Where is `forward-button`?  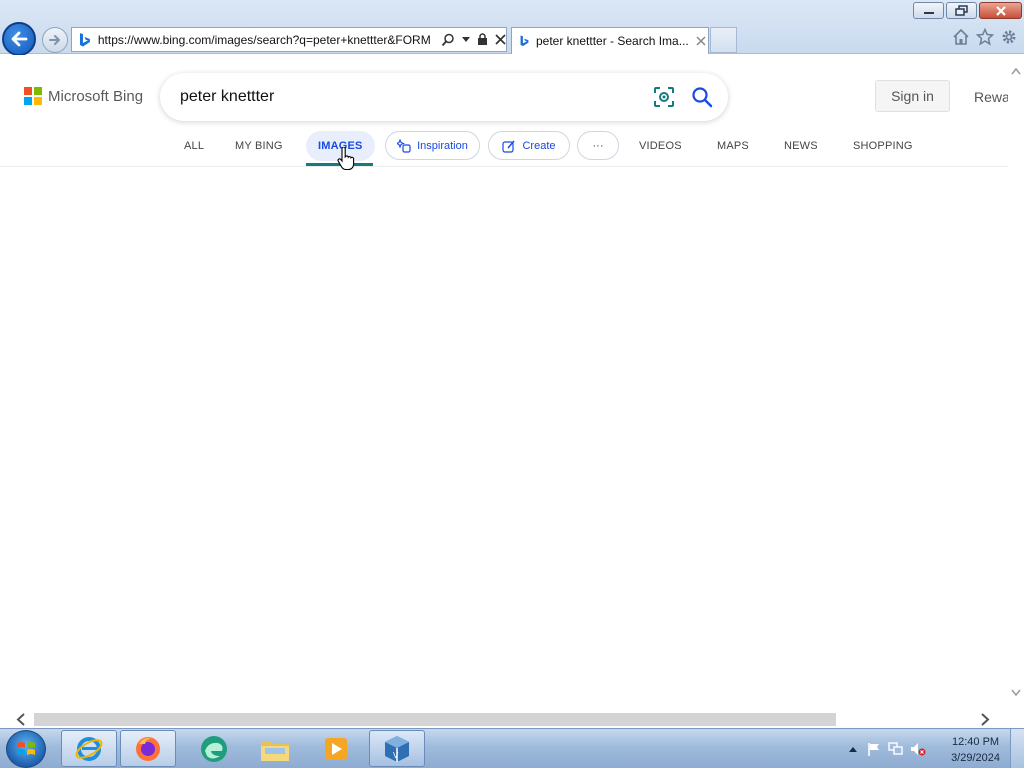 forward-button is located at coordinates (55, 40).